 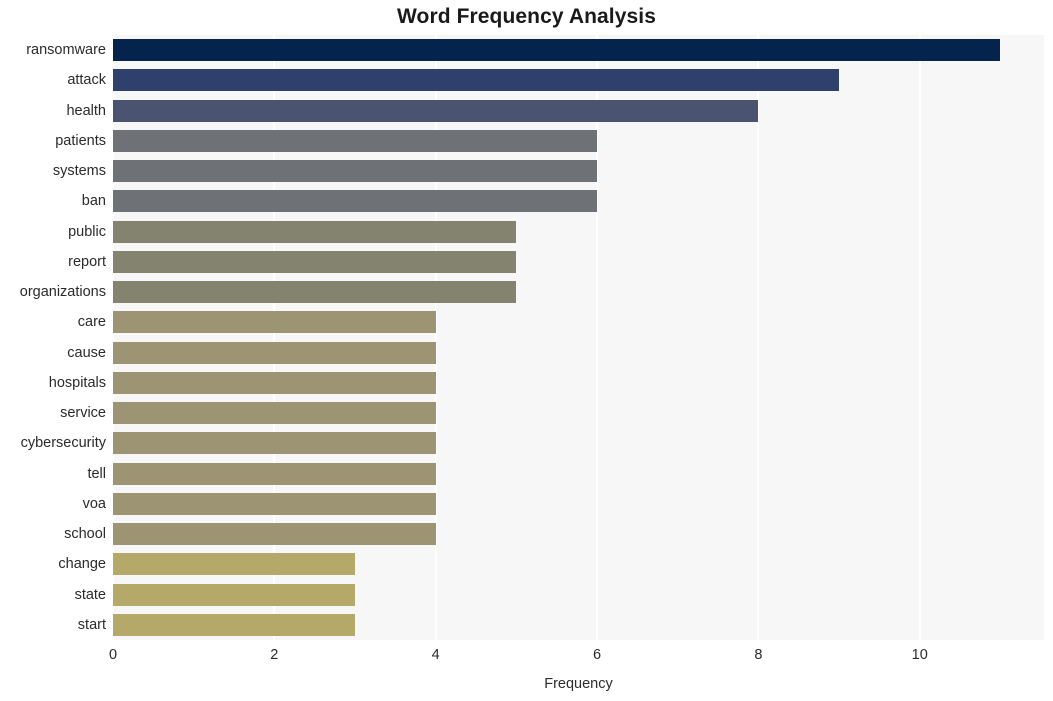 What do you see at coordinates (578, 684) in the screenshot?
I see `x-axis-title: Frequency` at bounding box center [578, 684].